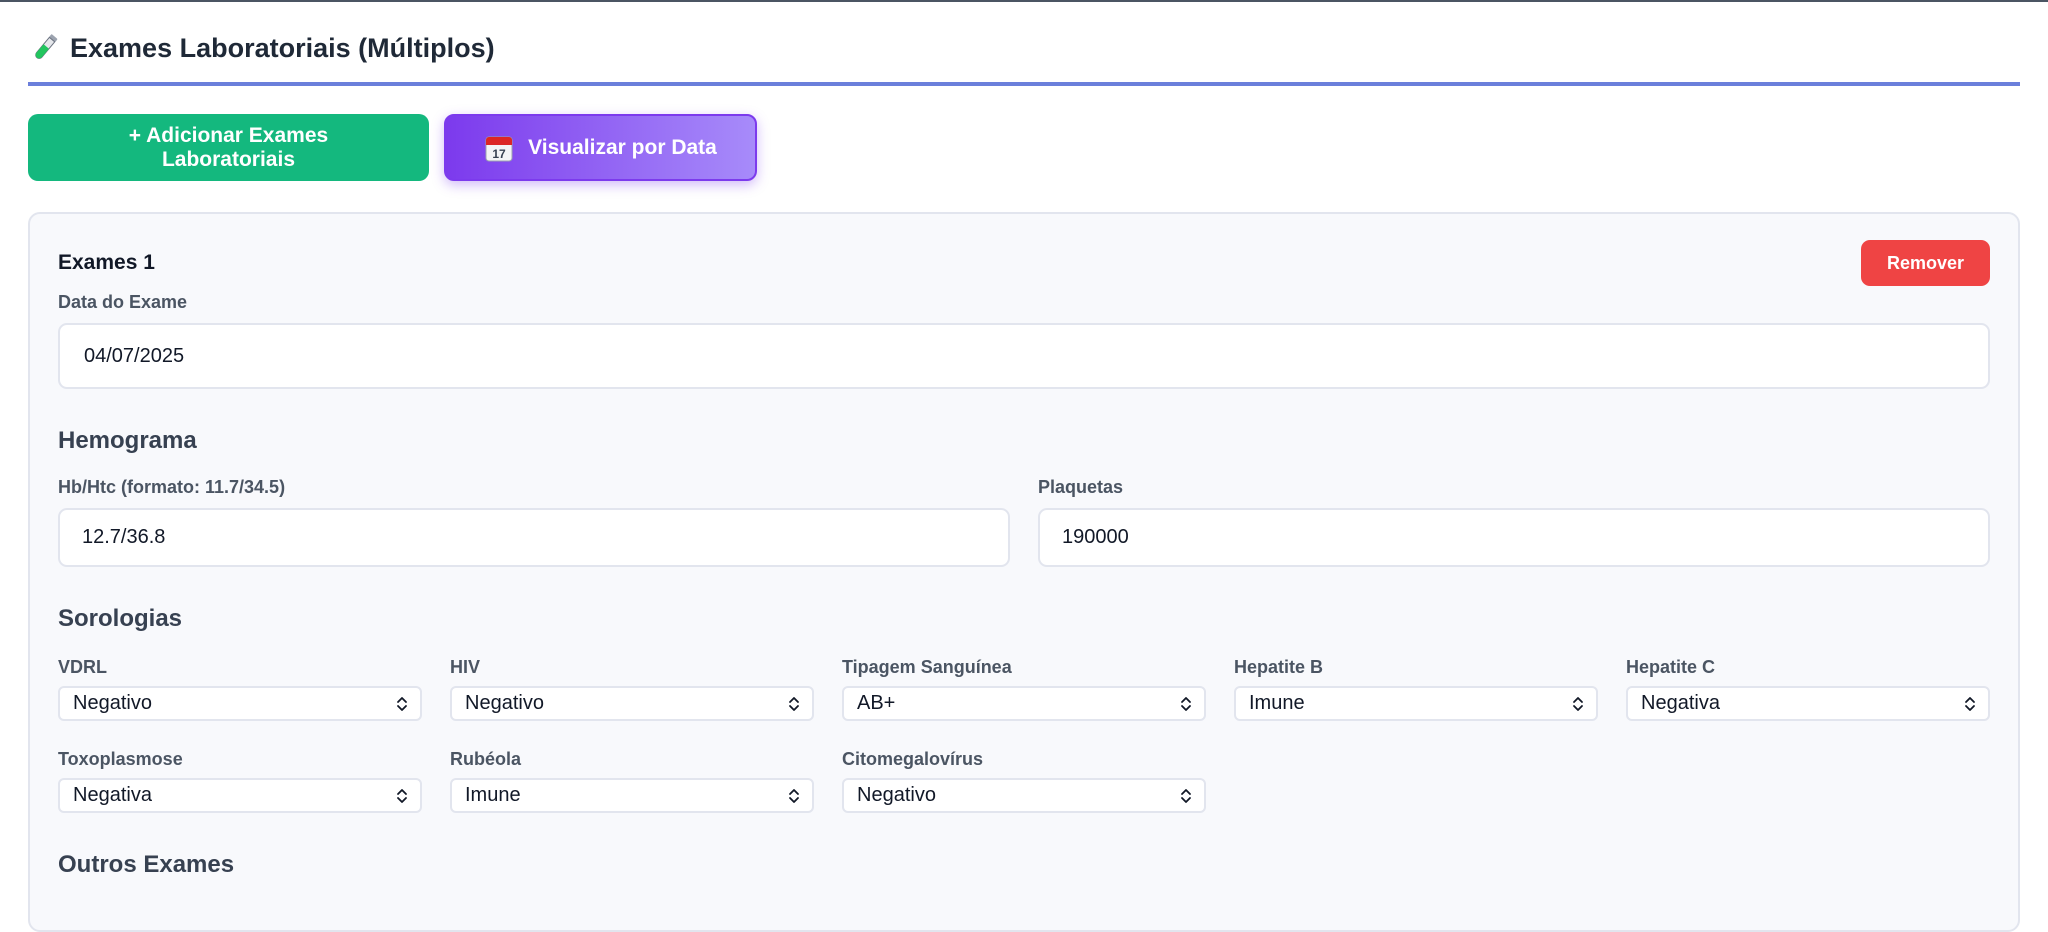 This screenshot has width=2048, height=932. What do you see at coordinates (499, 154) in the screenshot?
I see `calendar-day: 17` at bounding box center [499, 154].